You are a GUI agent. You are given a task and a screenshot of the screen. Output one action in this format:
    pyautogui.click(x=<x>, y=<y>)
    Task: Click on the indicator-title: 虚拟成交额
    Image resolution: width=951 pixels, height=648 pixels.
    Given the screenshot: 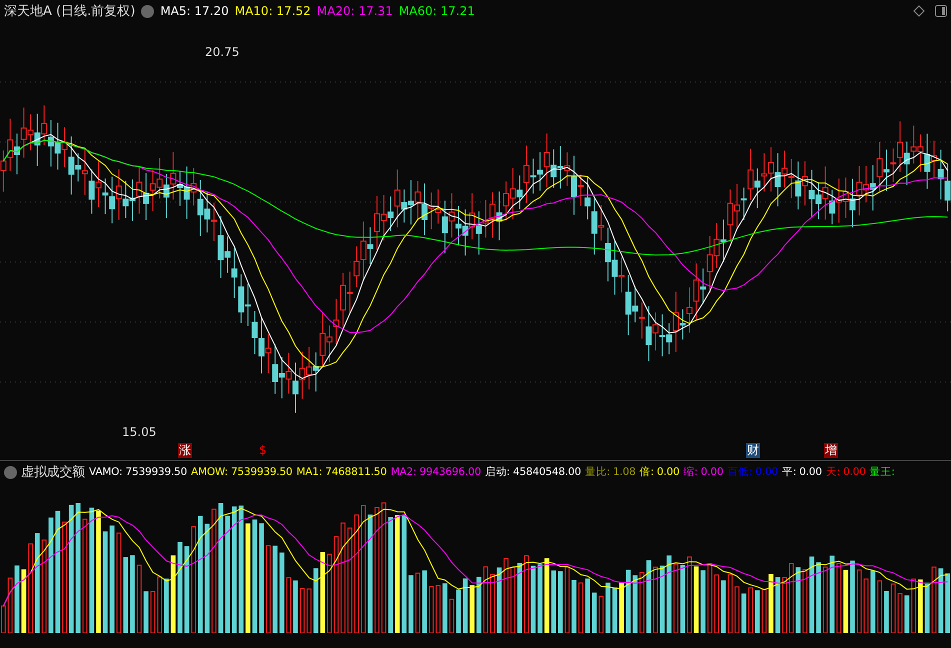 What is the action you would take?
    pyautogui.click(x=53, y=472)
    